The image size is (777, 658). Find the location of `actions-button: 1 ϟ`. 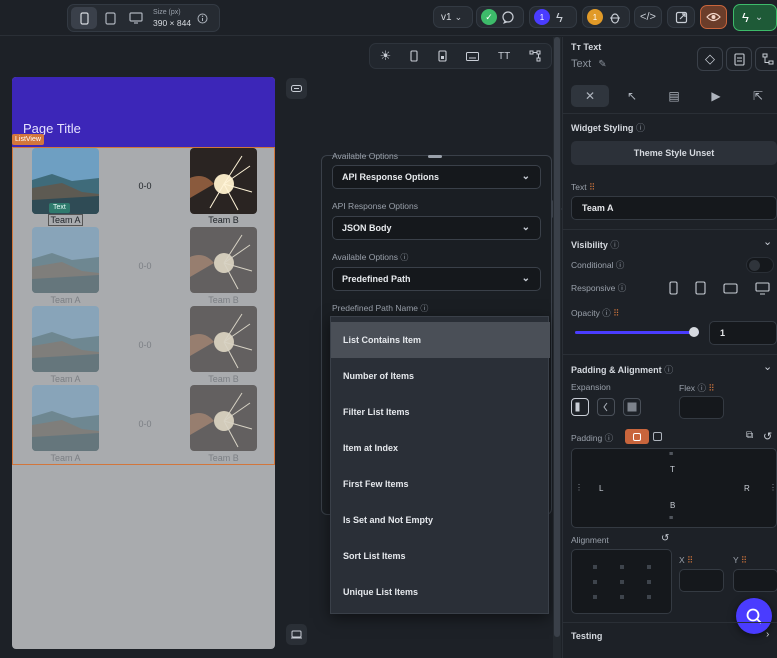

actions-button: 1 ϟ is located at coordinates (553, 17).